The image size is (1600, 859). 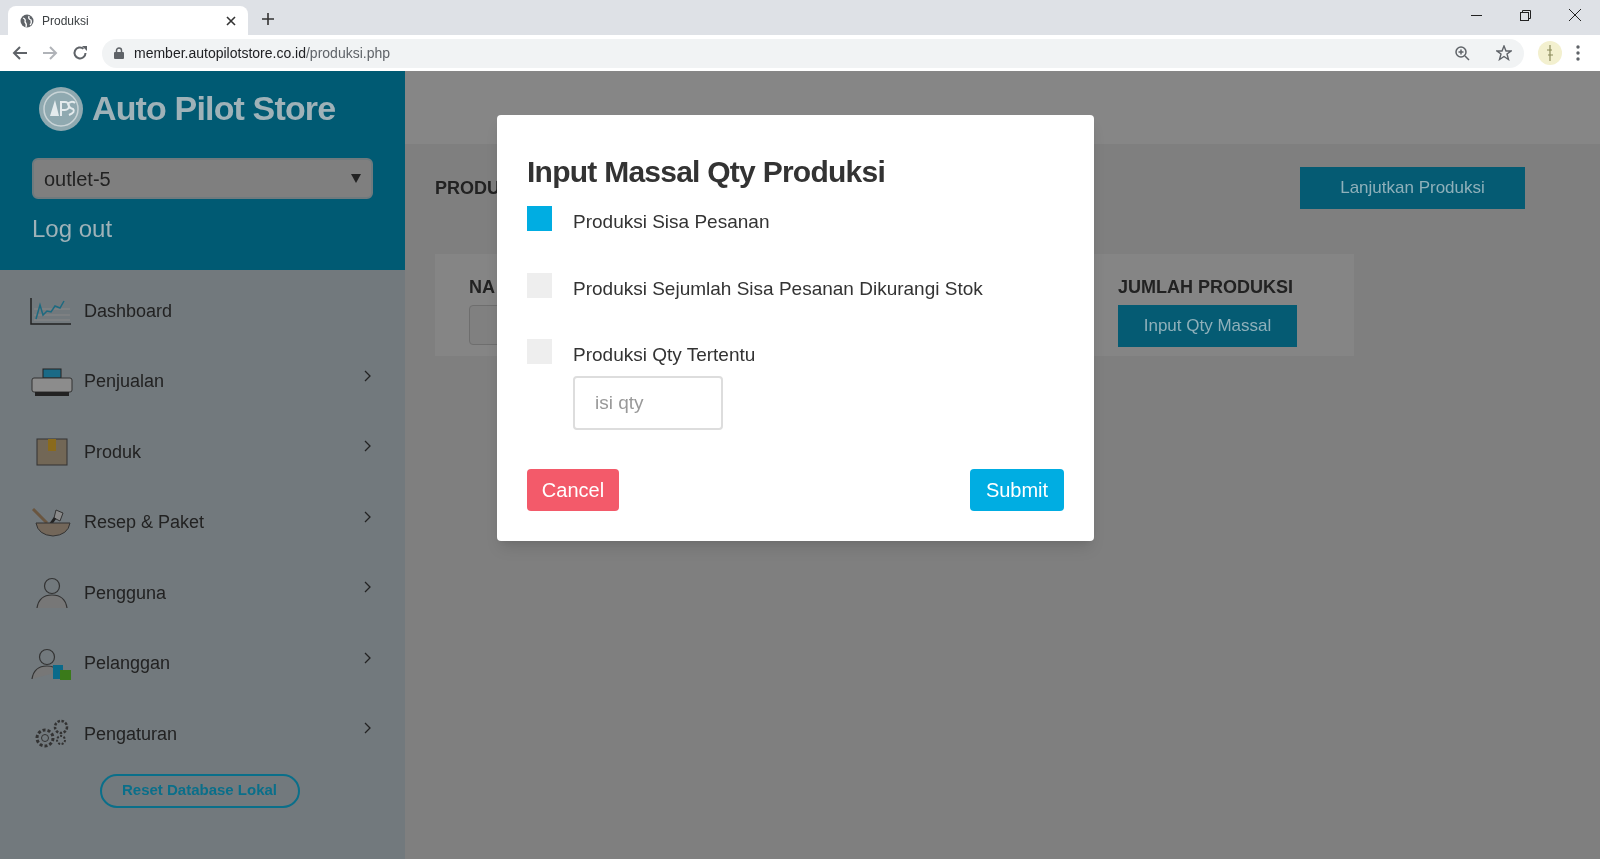 I want to click on url-text: member.autopilotstore.co.id/produksi.php, so click(x=263, y=53).